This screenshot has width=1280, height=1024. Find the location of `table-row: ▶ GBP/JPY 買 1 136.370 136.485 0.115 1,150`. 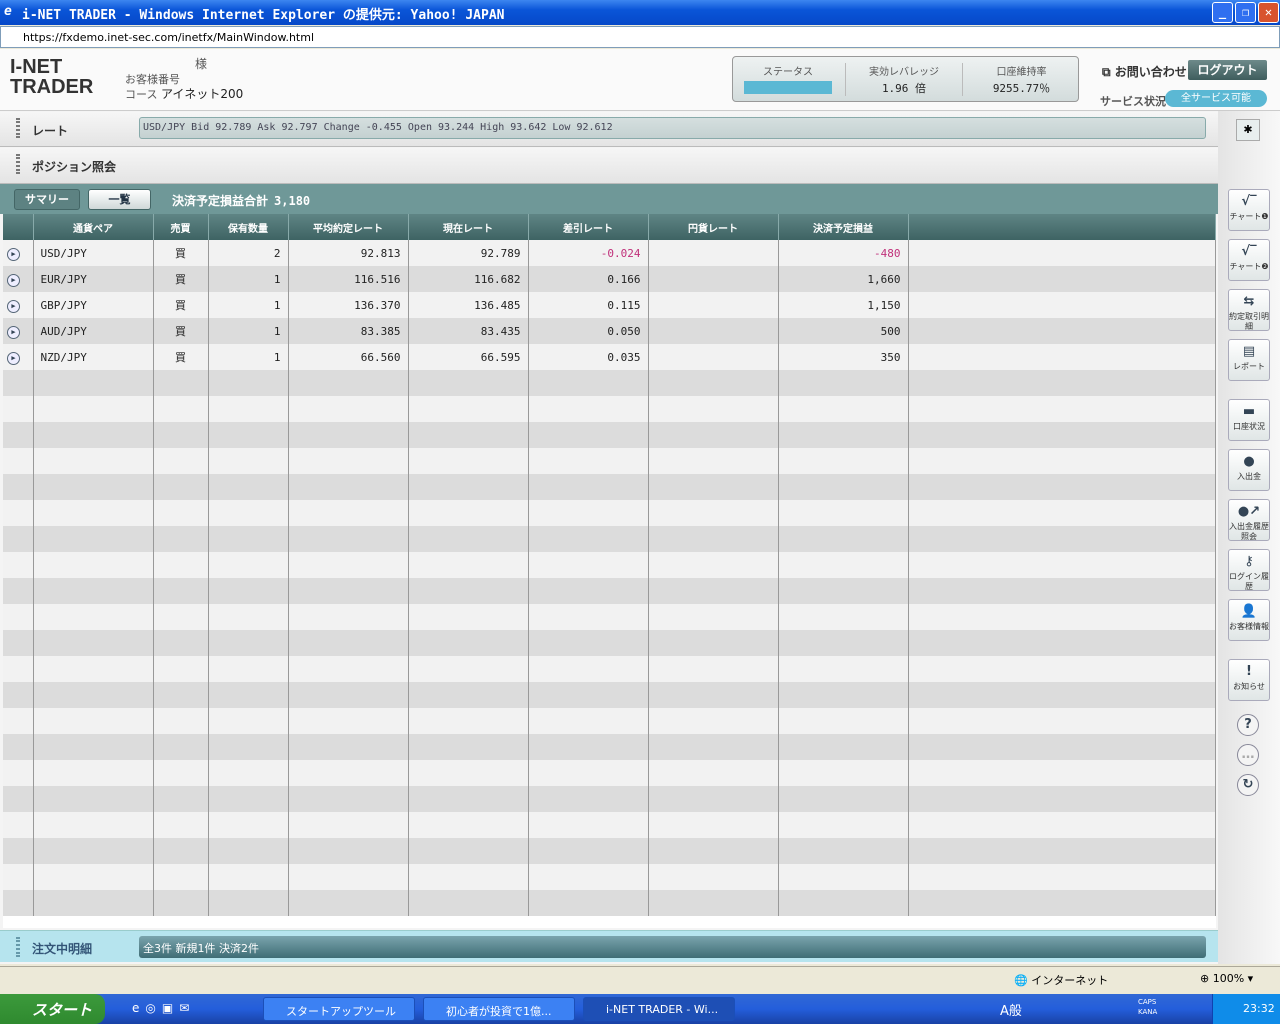

table-row: ▶ GBP/JPY 買 1 136.370 136.485 0.115 1,150 is located at coordinates (609, 305).